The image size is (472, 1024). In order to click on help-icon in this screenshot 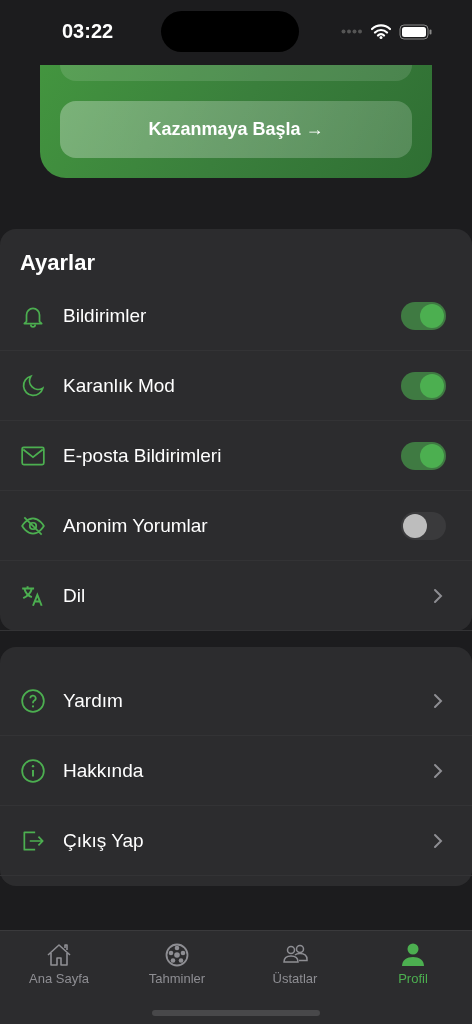, I will do `click(33, 700)`.